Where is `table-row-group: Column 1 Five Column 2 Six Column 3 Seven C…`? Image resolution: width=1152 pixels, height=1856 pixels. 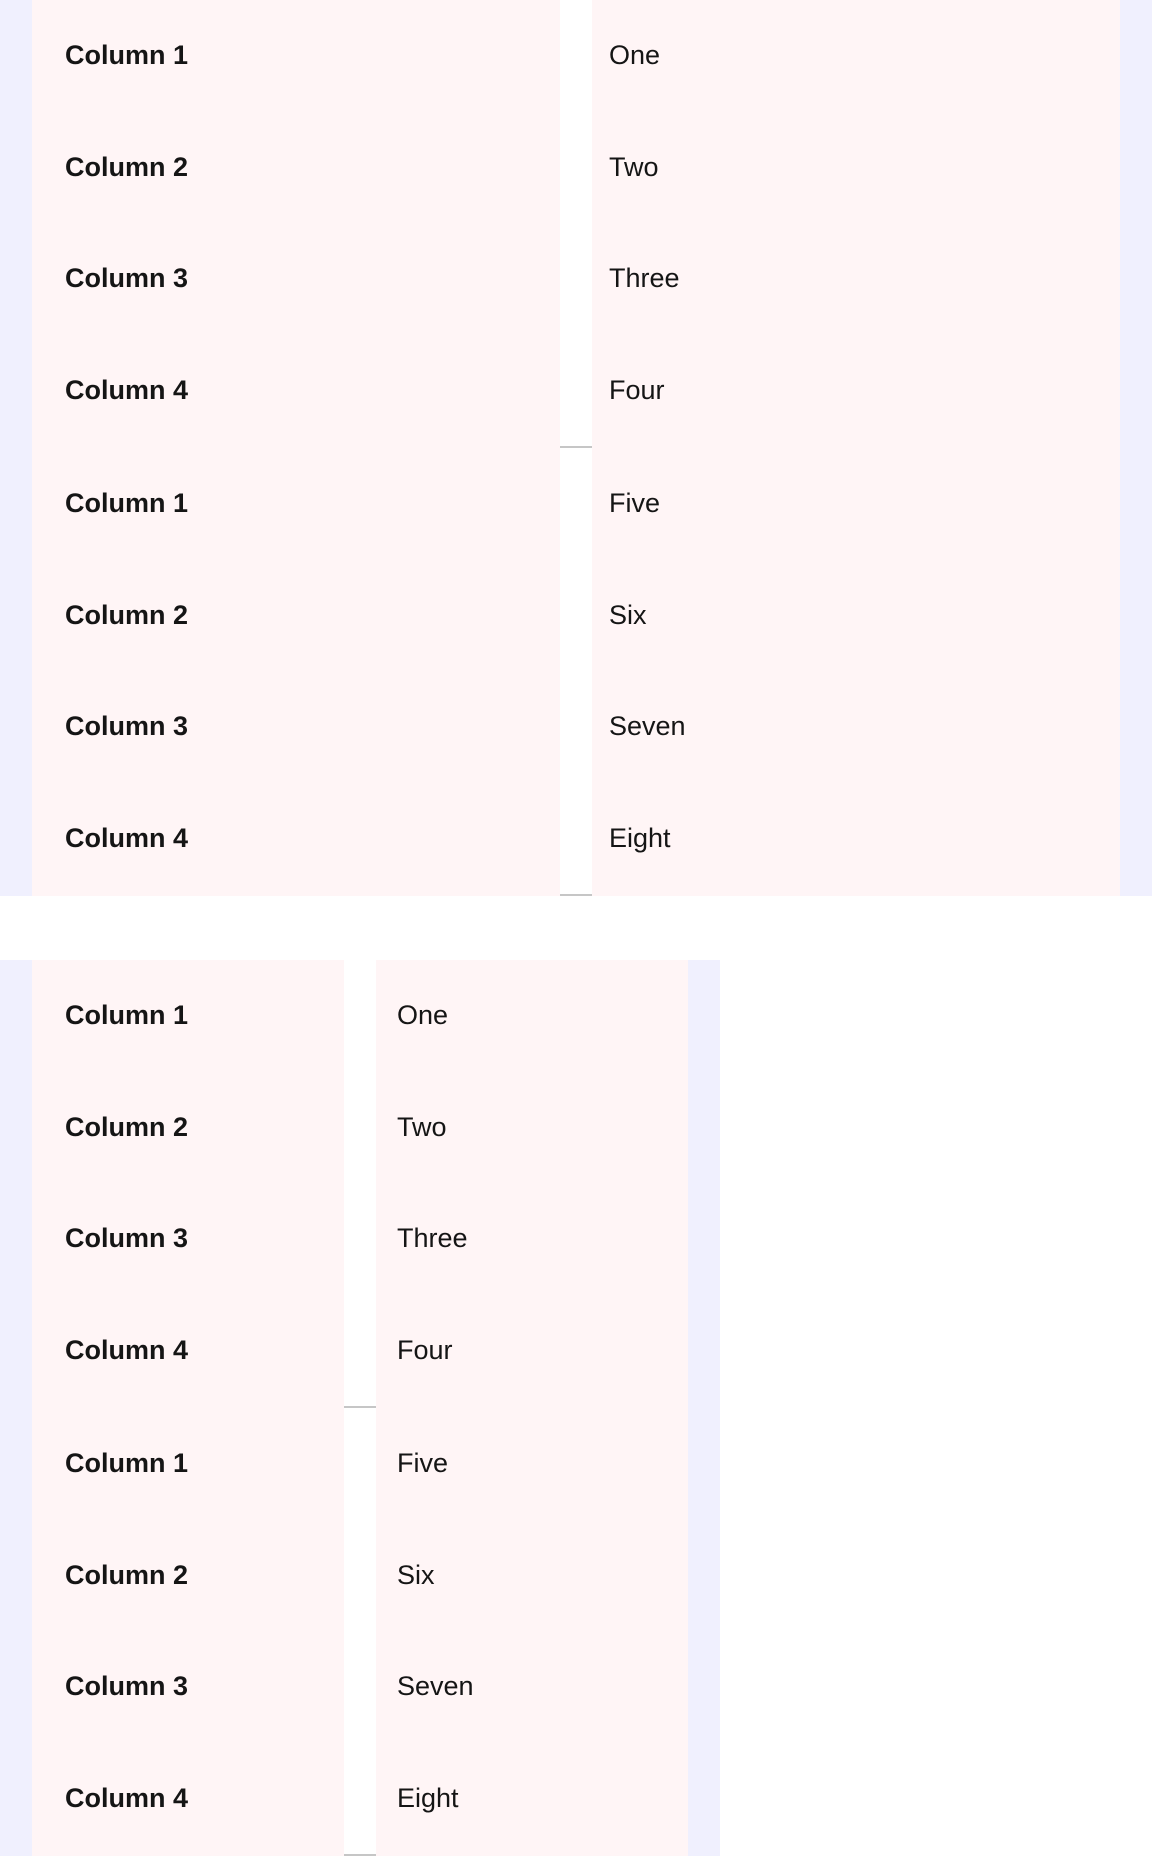
table-row-group: Column 1 Five Column 2 Six Column 3 Seven C… is located at coordinates (360, 1632).